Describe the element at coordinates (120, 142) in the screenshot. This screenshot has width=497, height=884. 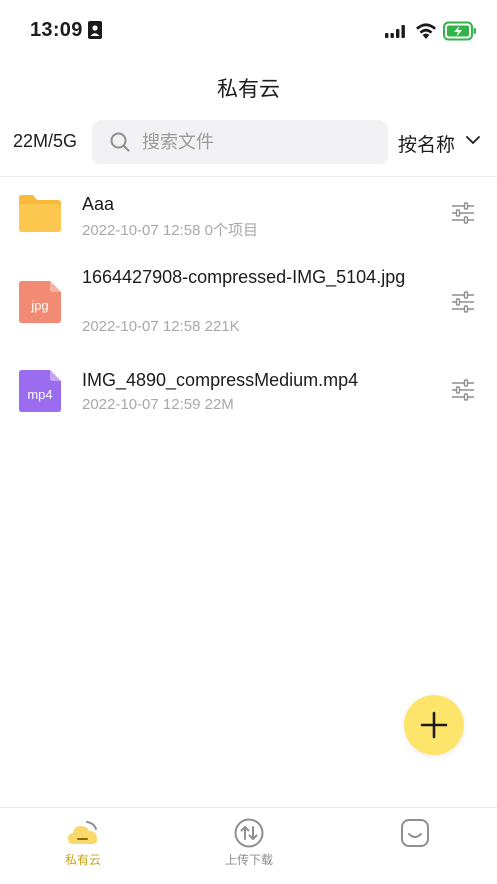
I see `search-icon` at that location.